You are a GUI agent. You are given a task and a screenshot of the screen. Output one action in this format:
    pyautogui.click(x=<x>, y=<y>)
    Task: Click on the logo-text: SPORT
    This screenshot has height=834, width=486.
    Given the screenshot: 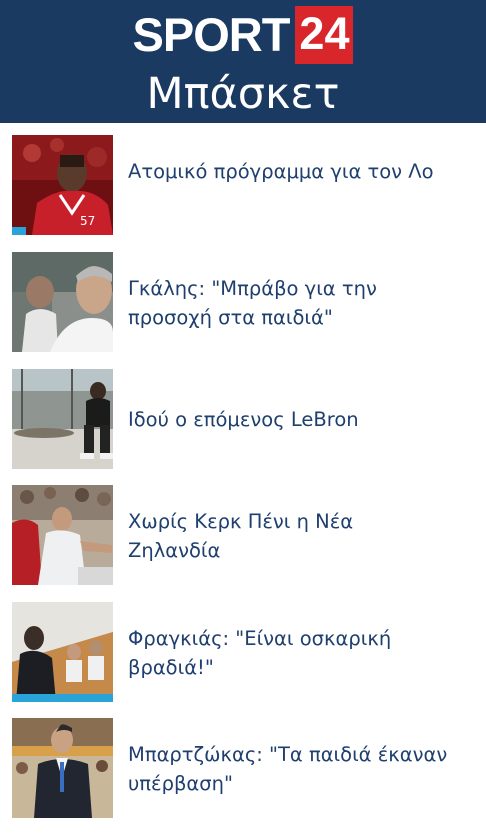 What is the action you would take?
    pyautogui.click(x=211, y=34)
    